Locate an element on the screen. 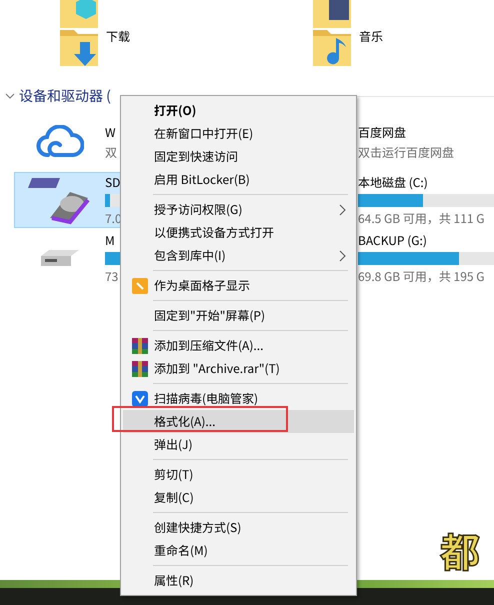 The width and height of the screenshot is (494, 605). drive-name: SD is located at coordinates (112, 182).